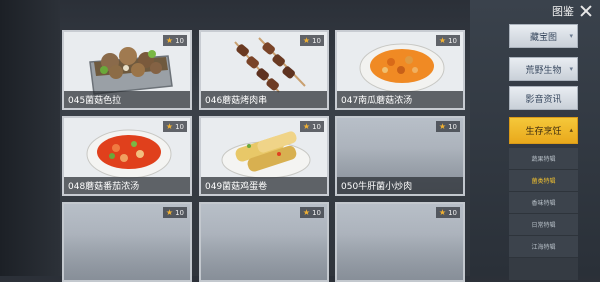 The height and width of the screenshot is (282, 600). What do you see at coordinates (586, 11) in the screenshot?
I see `close-icon` at bounding box center [586, 11].